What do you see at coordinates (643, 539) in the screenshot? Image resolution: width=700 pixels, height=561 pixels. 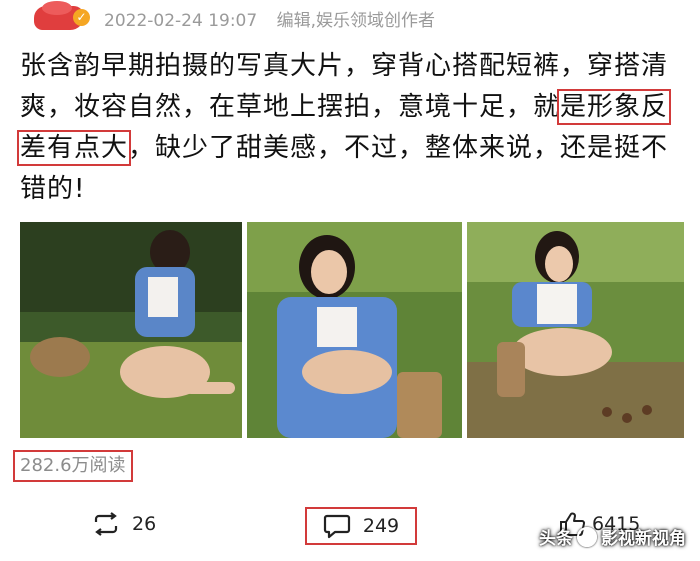 I see `watermark-account: 影视新视角` at bounding box center [643, 539].